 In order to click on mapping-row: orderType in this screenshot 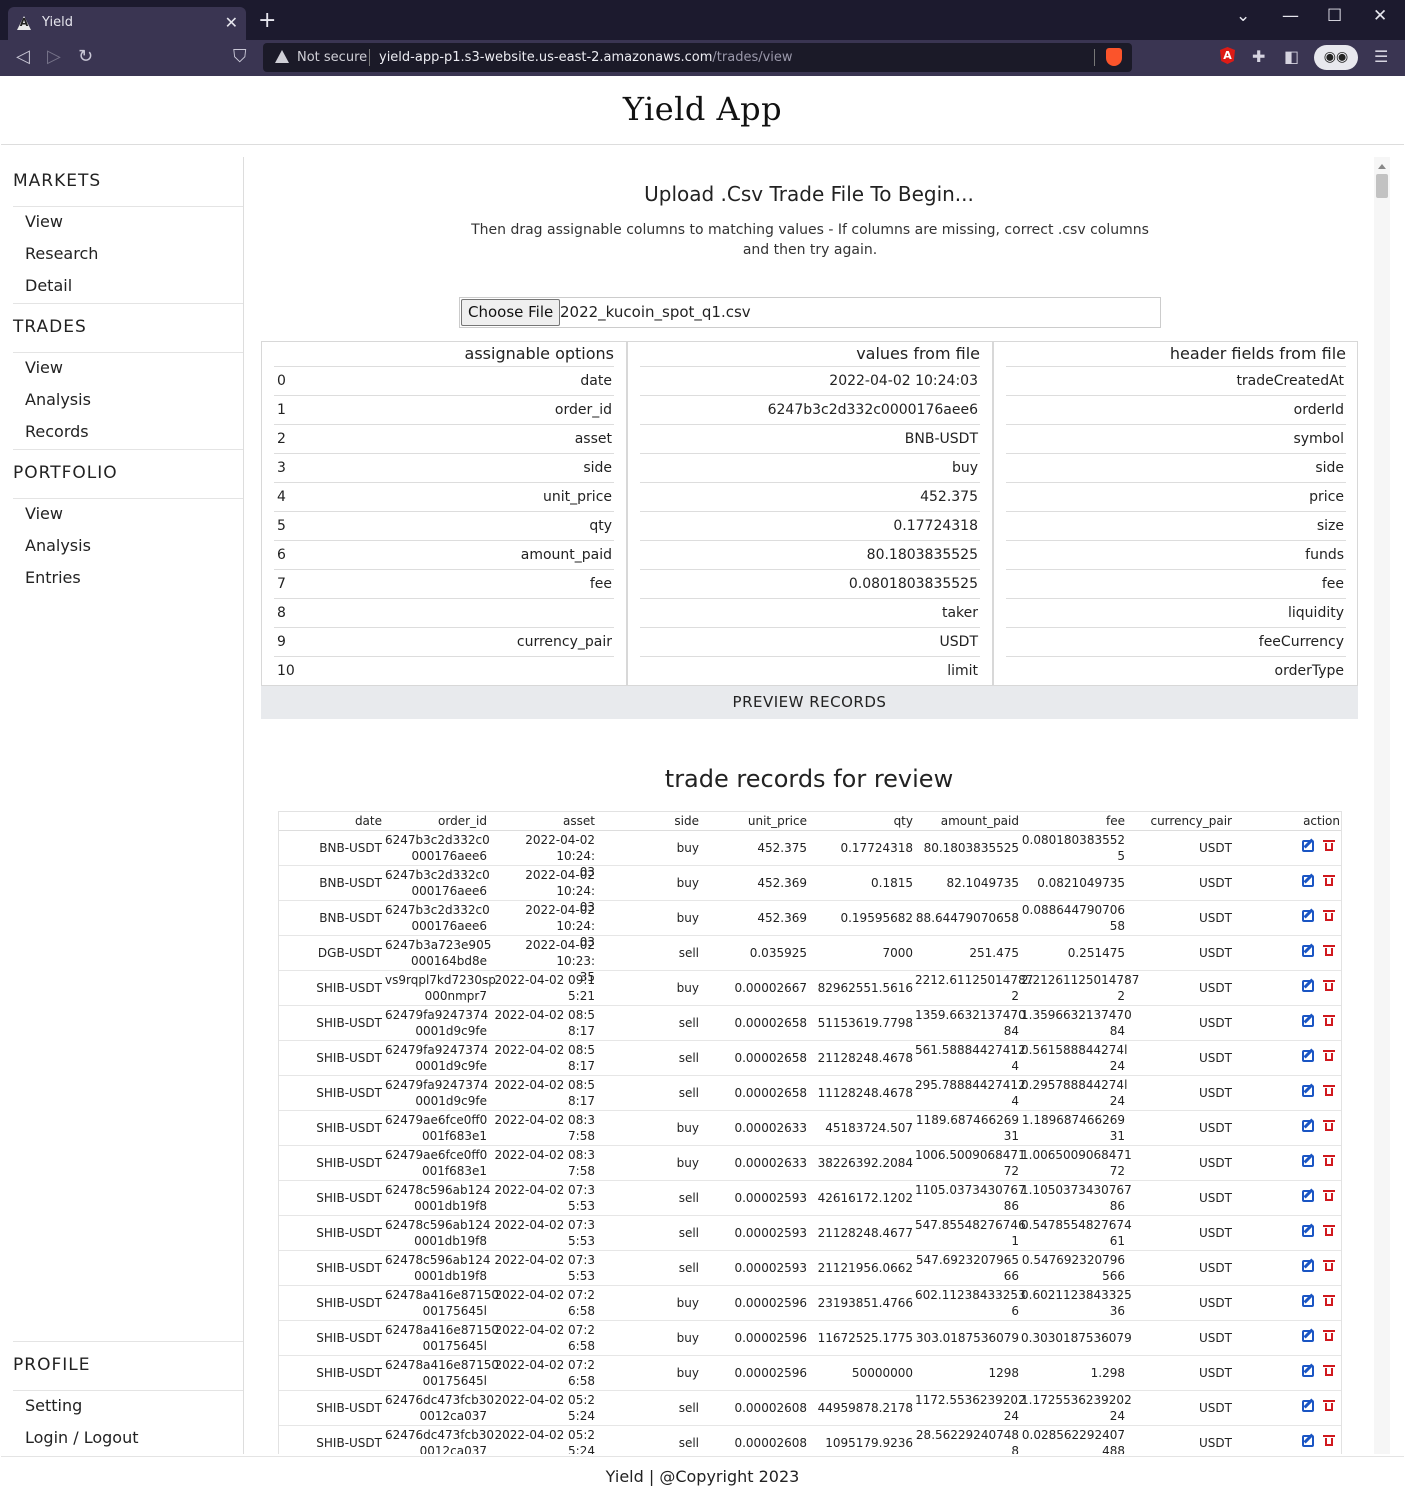, I will do `click(1176, 670)`.